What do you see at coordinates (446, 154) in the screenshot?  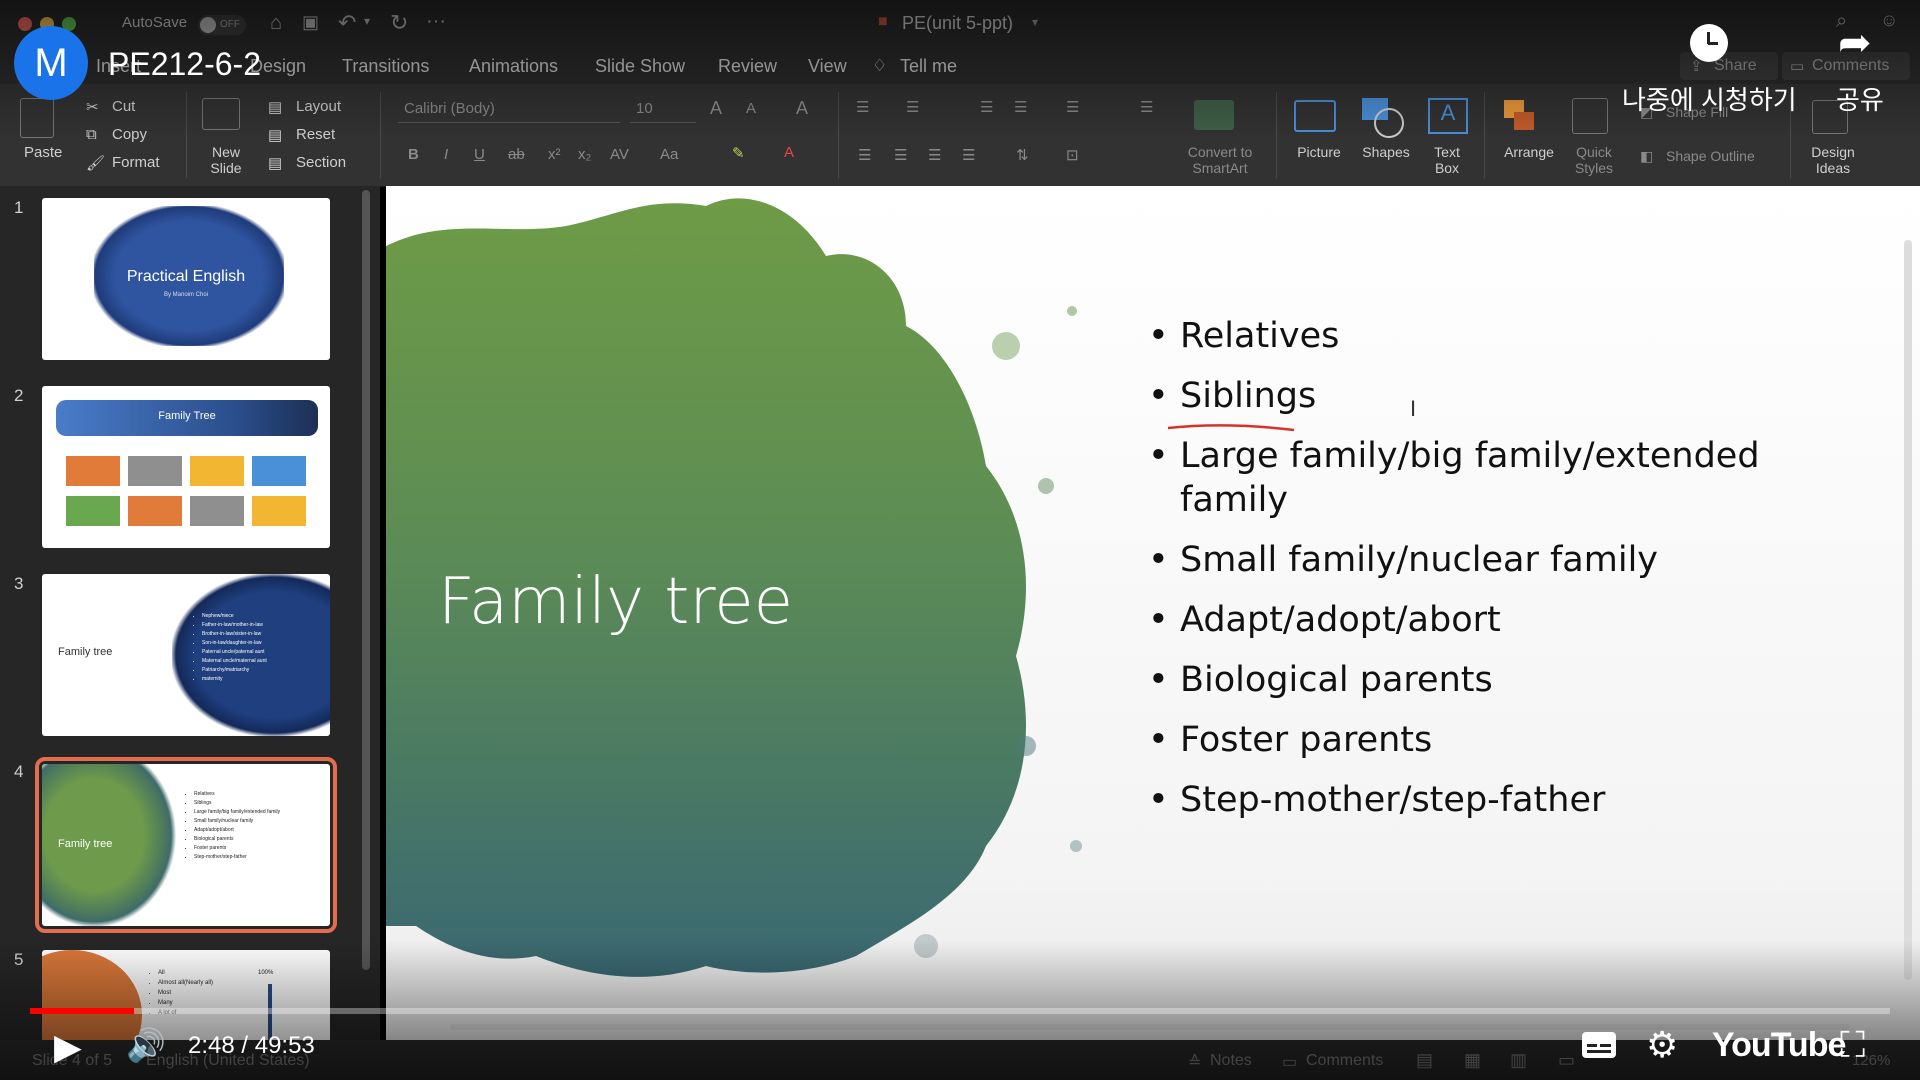 I see `italic-icon: I` at bounding box center [446, 154].